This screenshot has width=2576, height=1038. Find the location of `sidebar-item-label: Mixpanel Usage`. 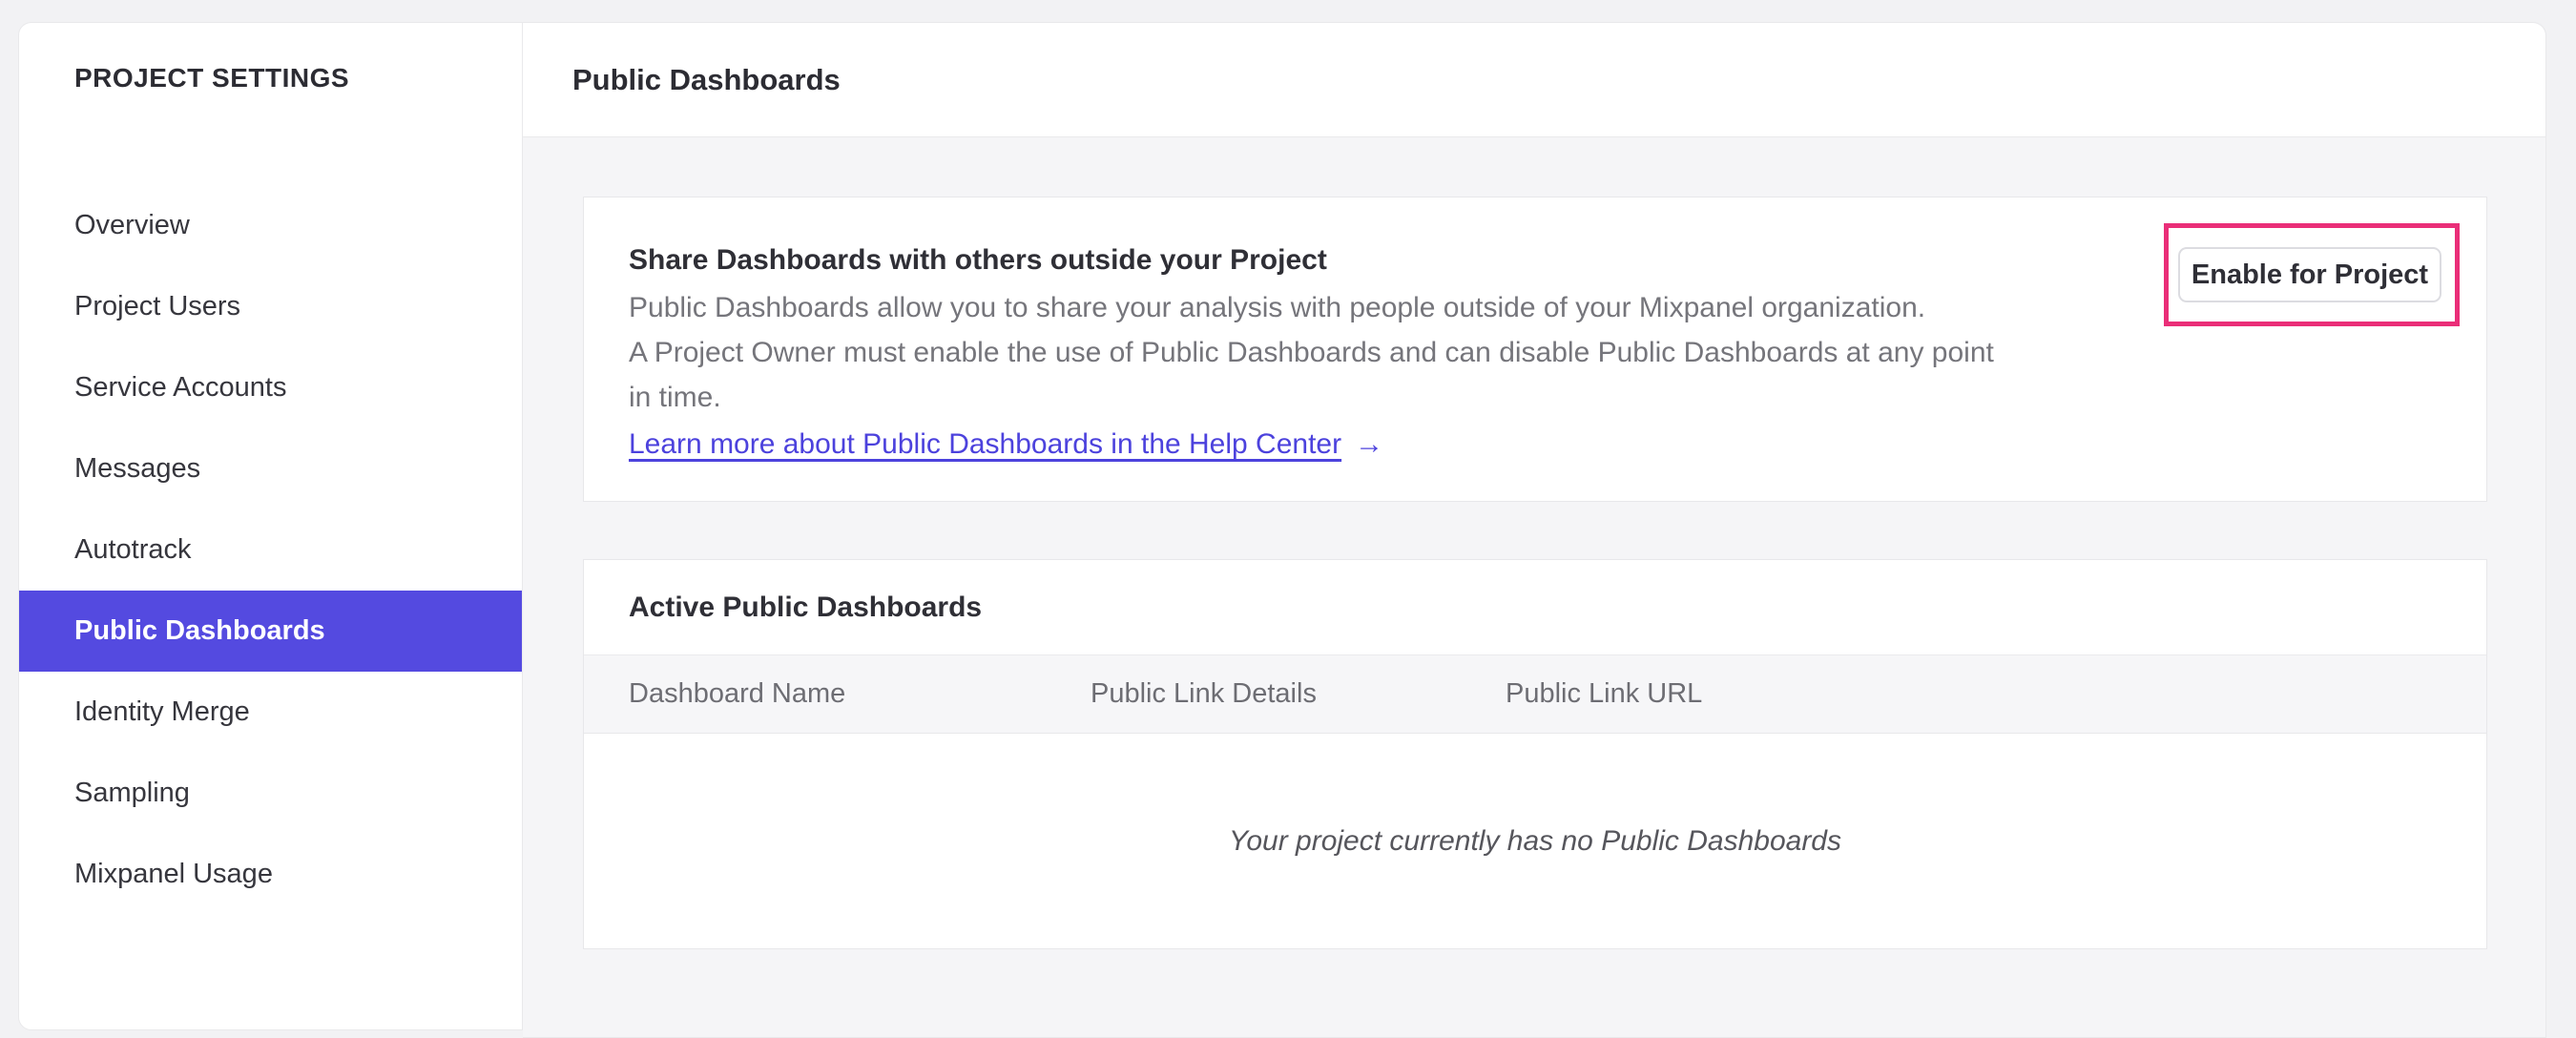

sidebar-item-label: Mixpanel Usage is located at coordinates (173, 874).